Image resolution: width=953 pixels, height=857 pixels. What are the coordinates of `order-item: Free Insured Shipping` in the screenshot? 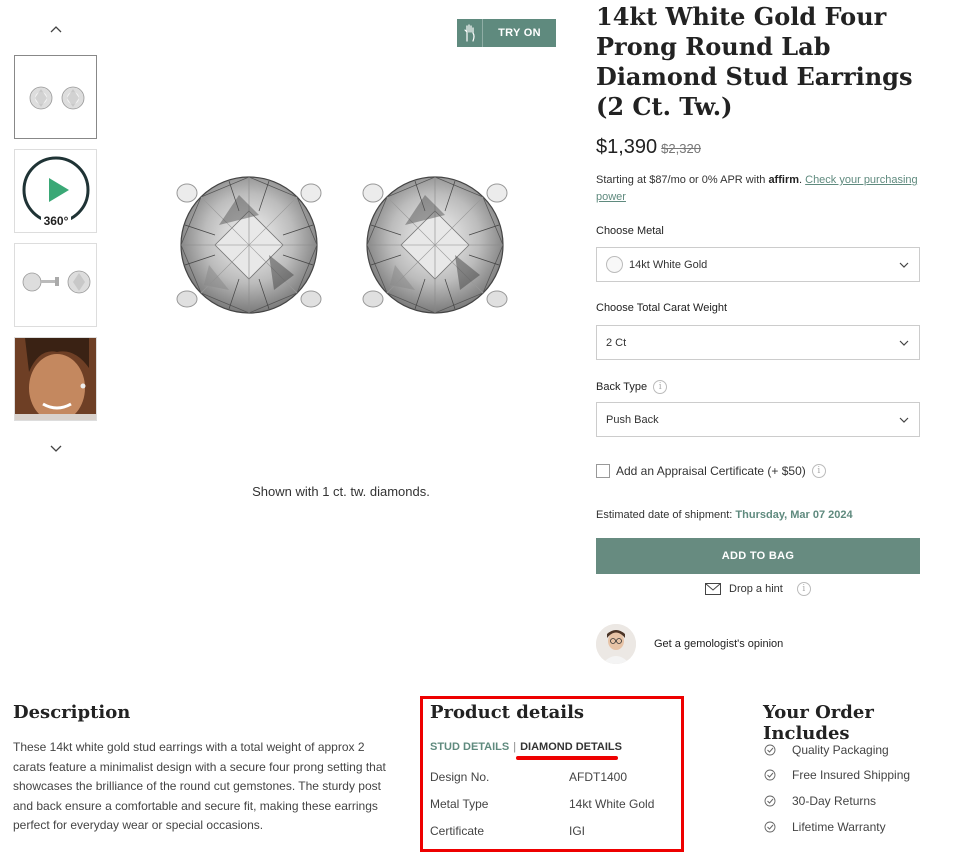 It's located at (837, 775).